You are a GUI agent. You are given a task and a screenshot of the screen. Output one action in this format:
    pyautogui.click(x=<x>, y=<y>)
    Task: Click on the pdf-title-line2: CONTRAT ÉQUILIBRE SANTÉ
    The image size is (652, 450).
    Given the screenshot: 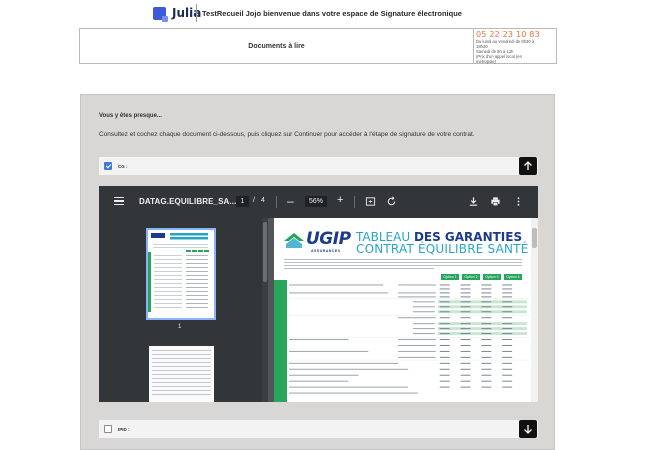 What is the action you would take?
    pyautogui.click(x=442, y=249)
    